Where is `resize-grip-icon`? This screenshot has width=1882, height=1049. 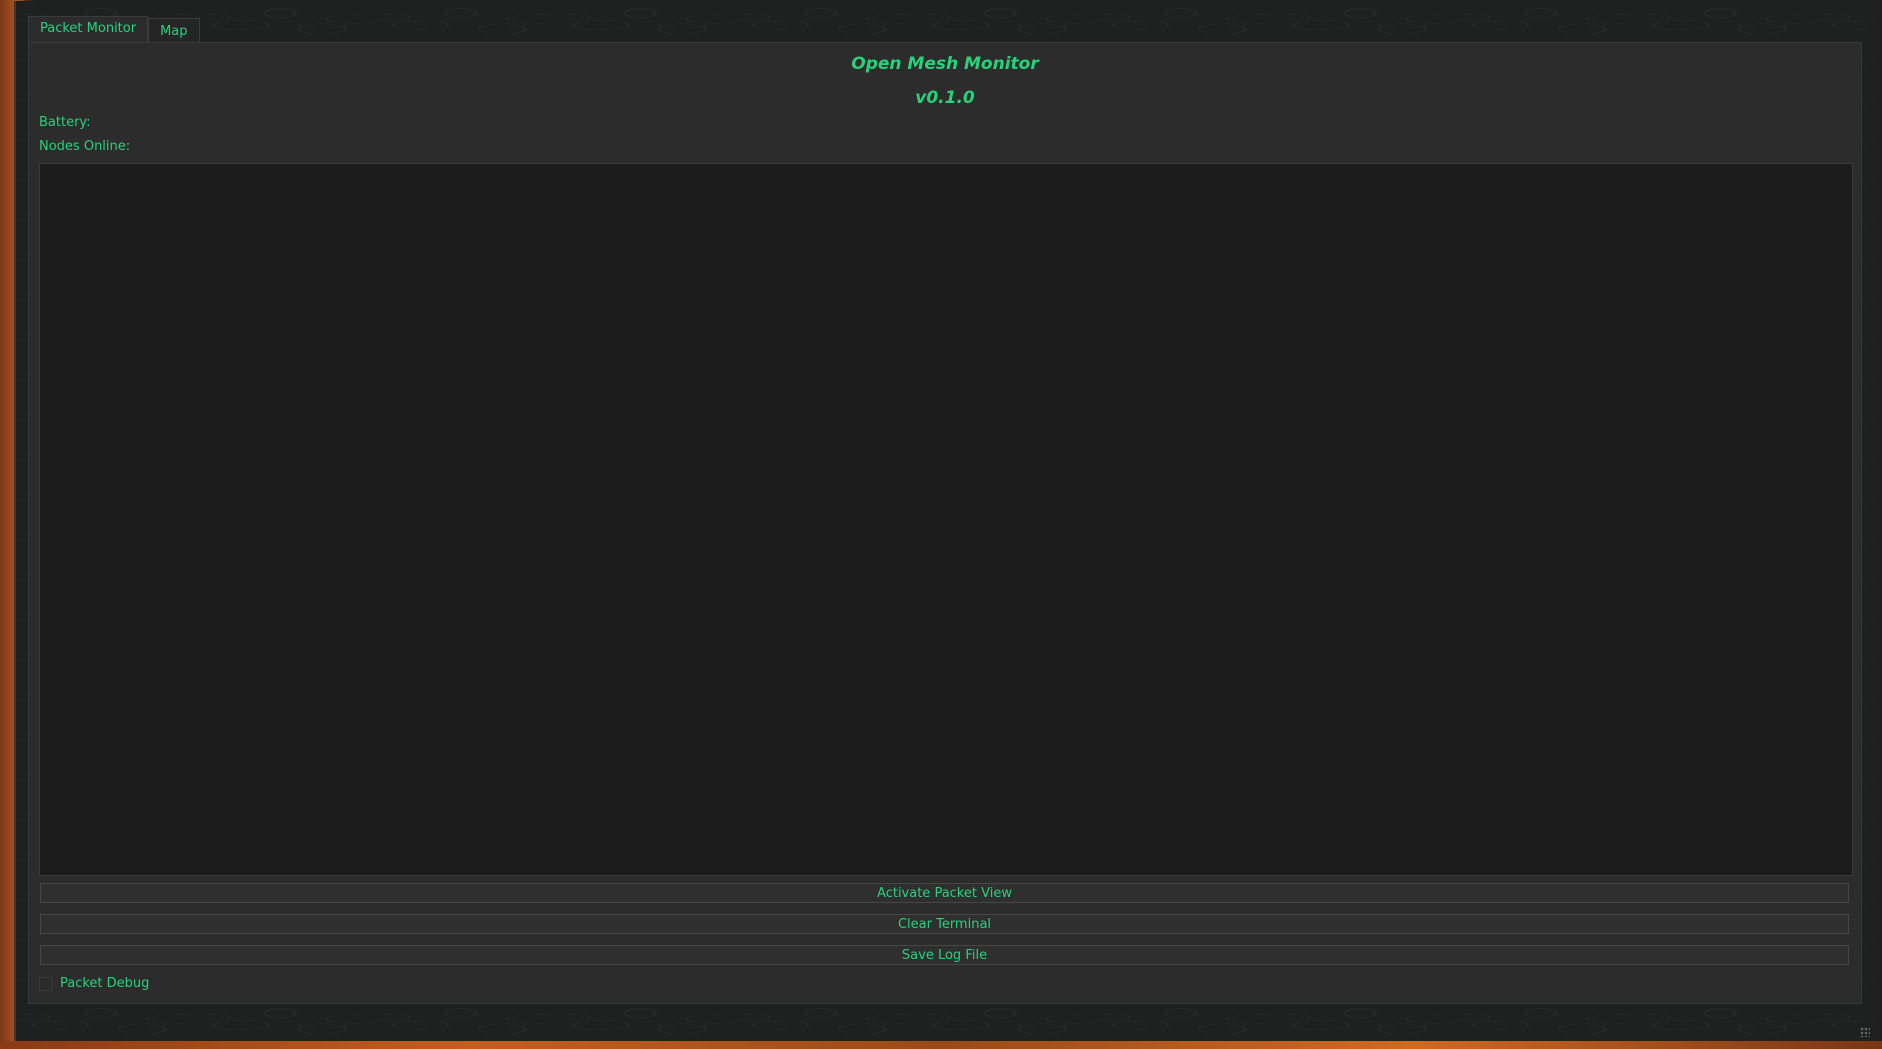
resize-grip-icon is located at coordinates (1865, 1032).